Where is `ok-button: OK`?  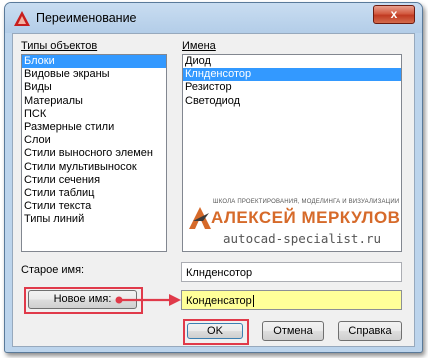
ok-button: OK is located at coordinates (215, 331).